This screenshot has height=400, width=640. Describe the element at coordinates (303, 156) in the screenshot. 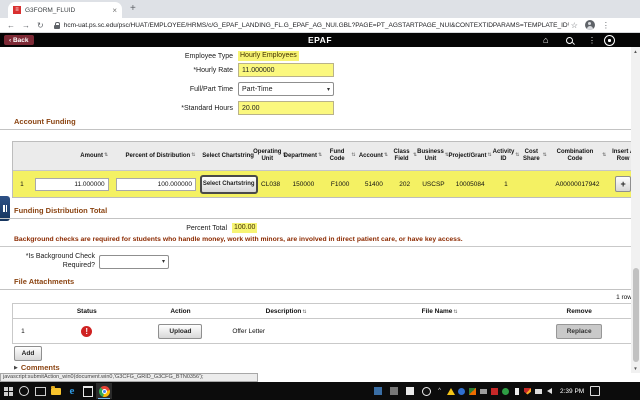

I see `col-department: Department ⇅` at that location.